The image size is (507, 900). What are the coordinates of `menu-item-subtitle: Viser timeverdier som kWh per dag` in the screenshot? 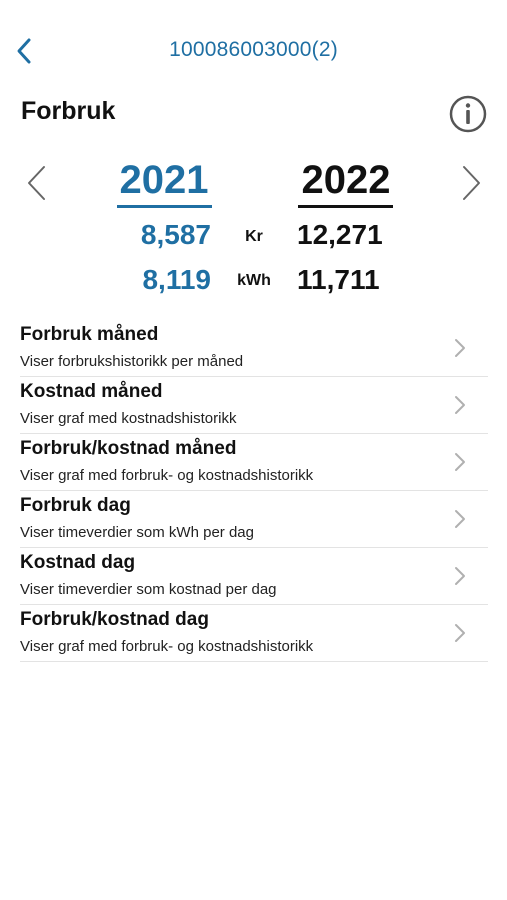 It's located at (137, 532).